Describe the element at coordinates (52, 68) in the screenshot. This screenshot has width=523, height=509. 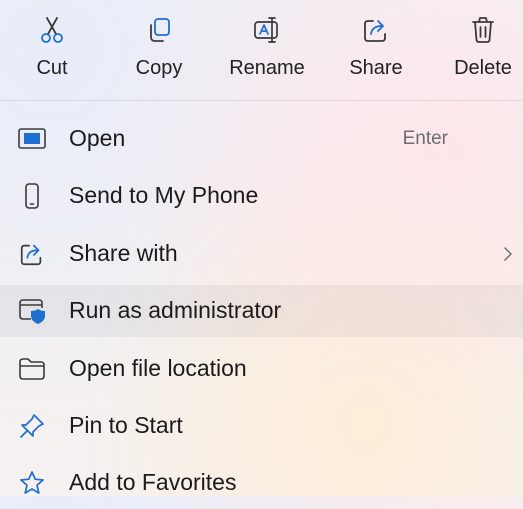
I see `cut-label: Cut` at that location.